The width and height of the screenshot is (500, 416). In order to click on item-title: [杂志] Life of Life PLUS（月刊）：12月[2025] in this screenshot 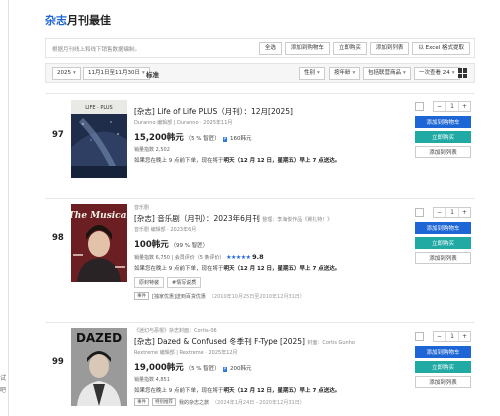, I will do `click(259, 111)`.